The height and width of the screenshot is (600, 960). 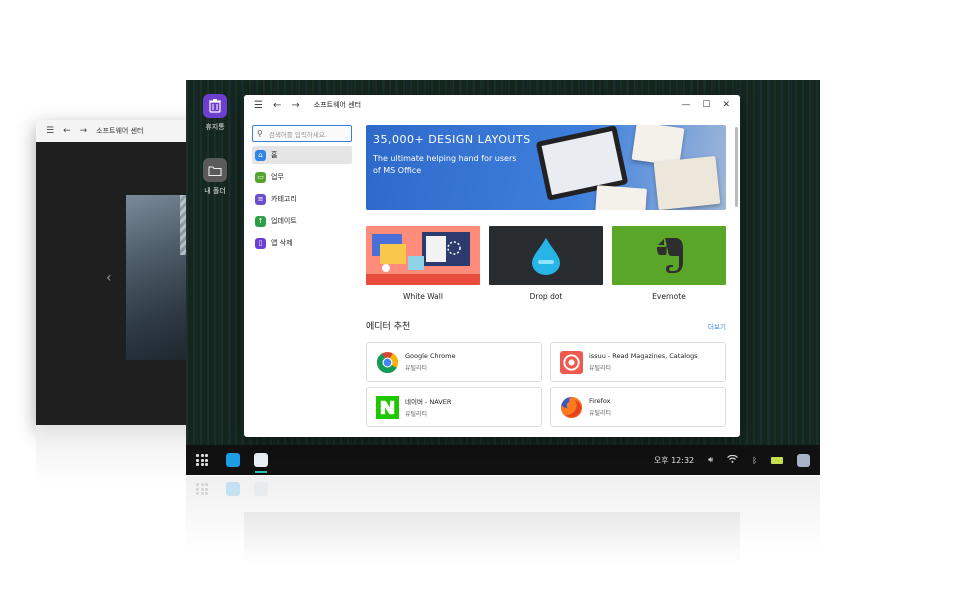 I want to click on trash-icon: ▯, so click(x=260, y=243).